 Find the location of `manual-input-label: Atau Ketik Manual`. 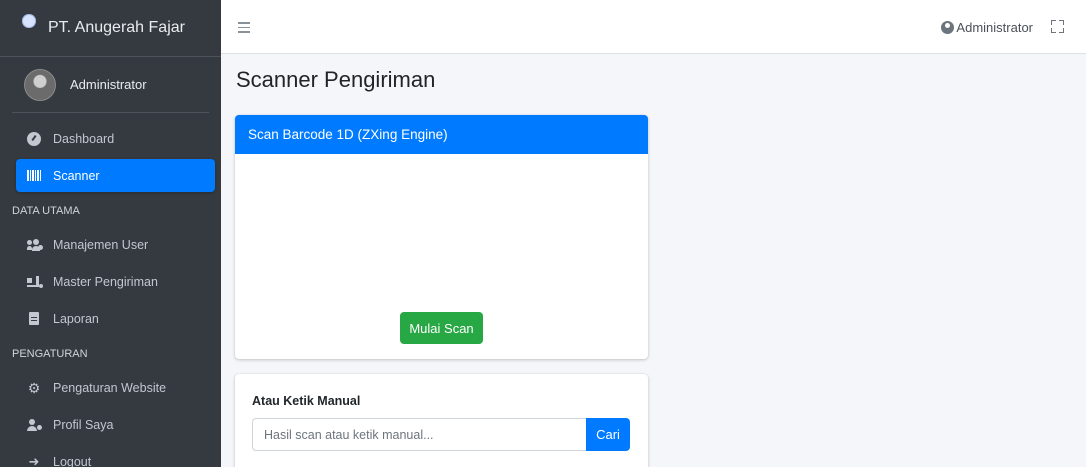

manual-input-label: Atau Ketik Manual is located at coordinates (306, 401).